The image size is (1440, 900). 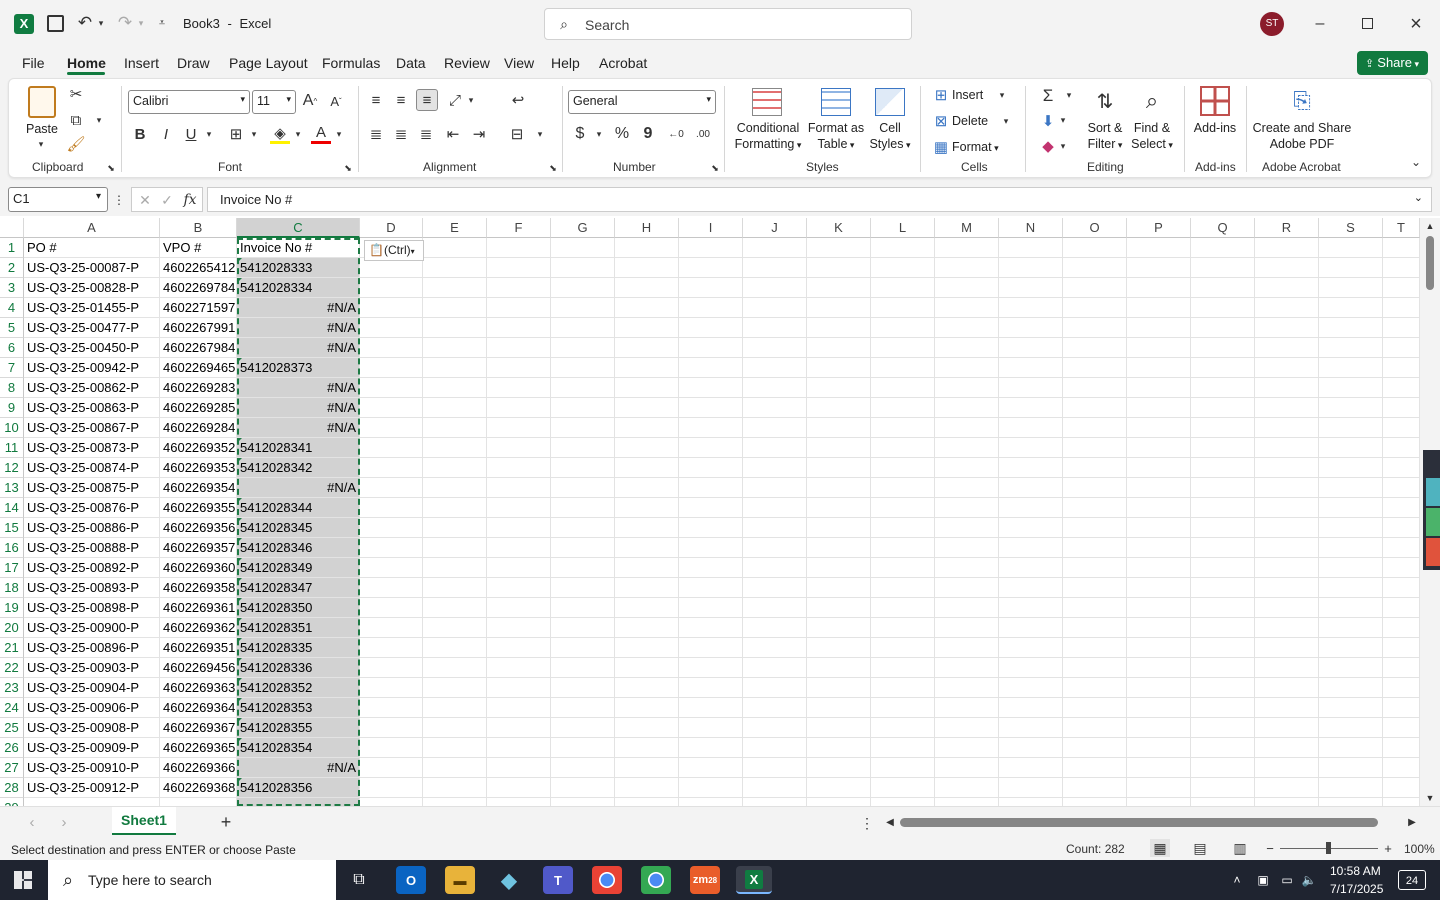 I want to click on add-ins-label: Add-ins, so click(x=1215, y=128).